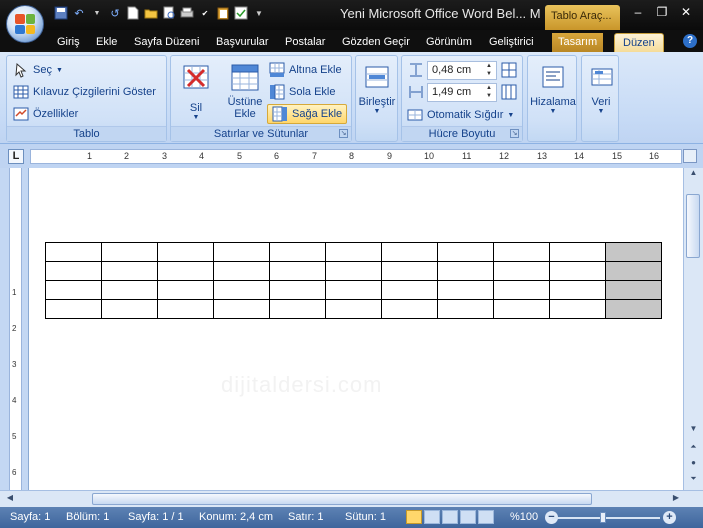  What do you see at coordinates (97, 13) in the screenshot?
I see `chevron-down-icon: ▼` at bounding box center [97, 13].